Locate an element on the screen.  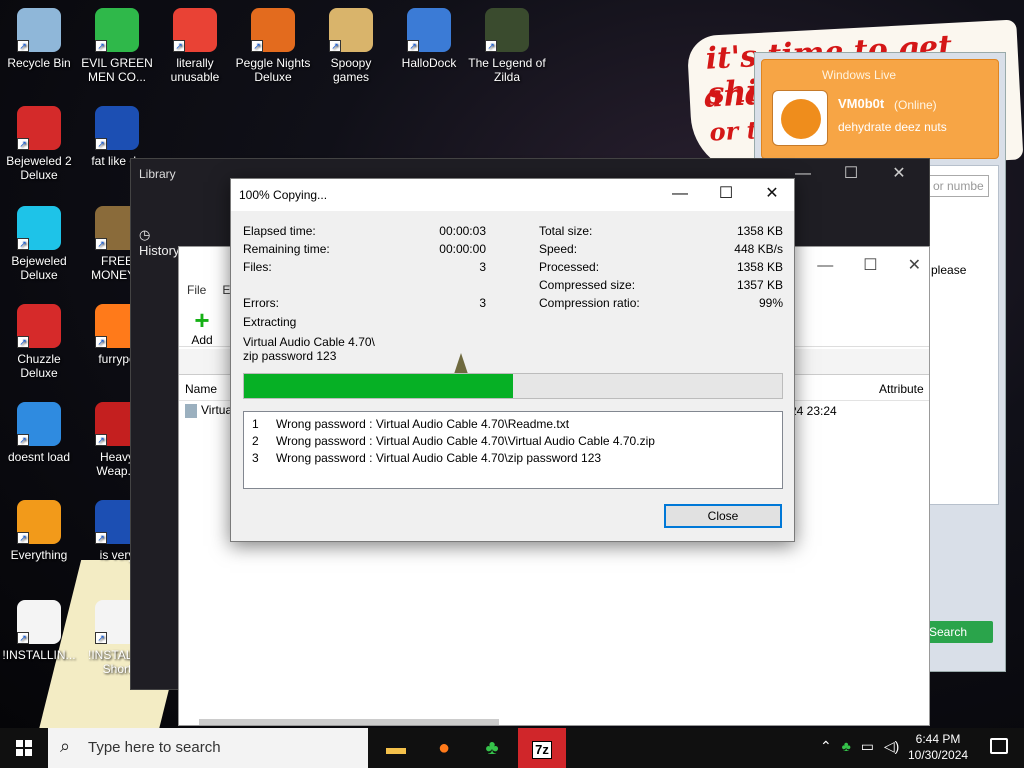
file-explorer-icon: ▬ is located at coordinates (396, 748).